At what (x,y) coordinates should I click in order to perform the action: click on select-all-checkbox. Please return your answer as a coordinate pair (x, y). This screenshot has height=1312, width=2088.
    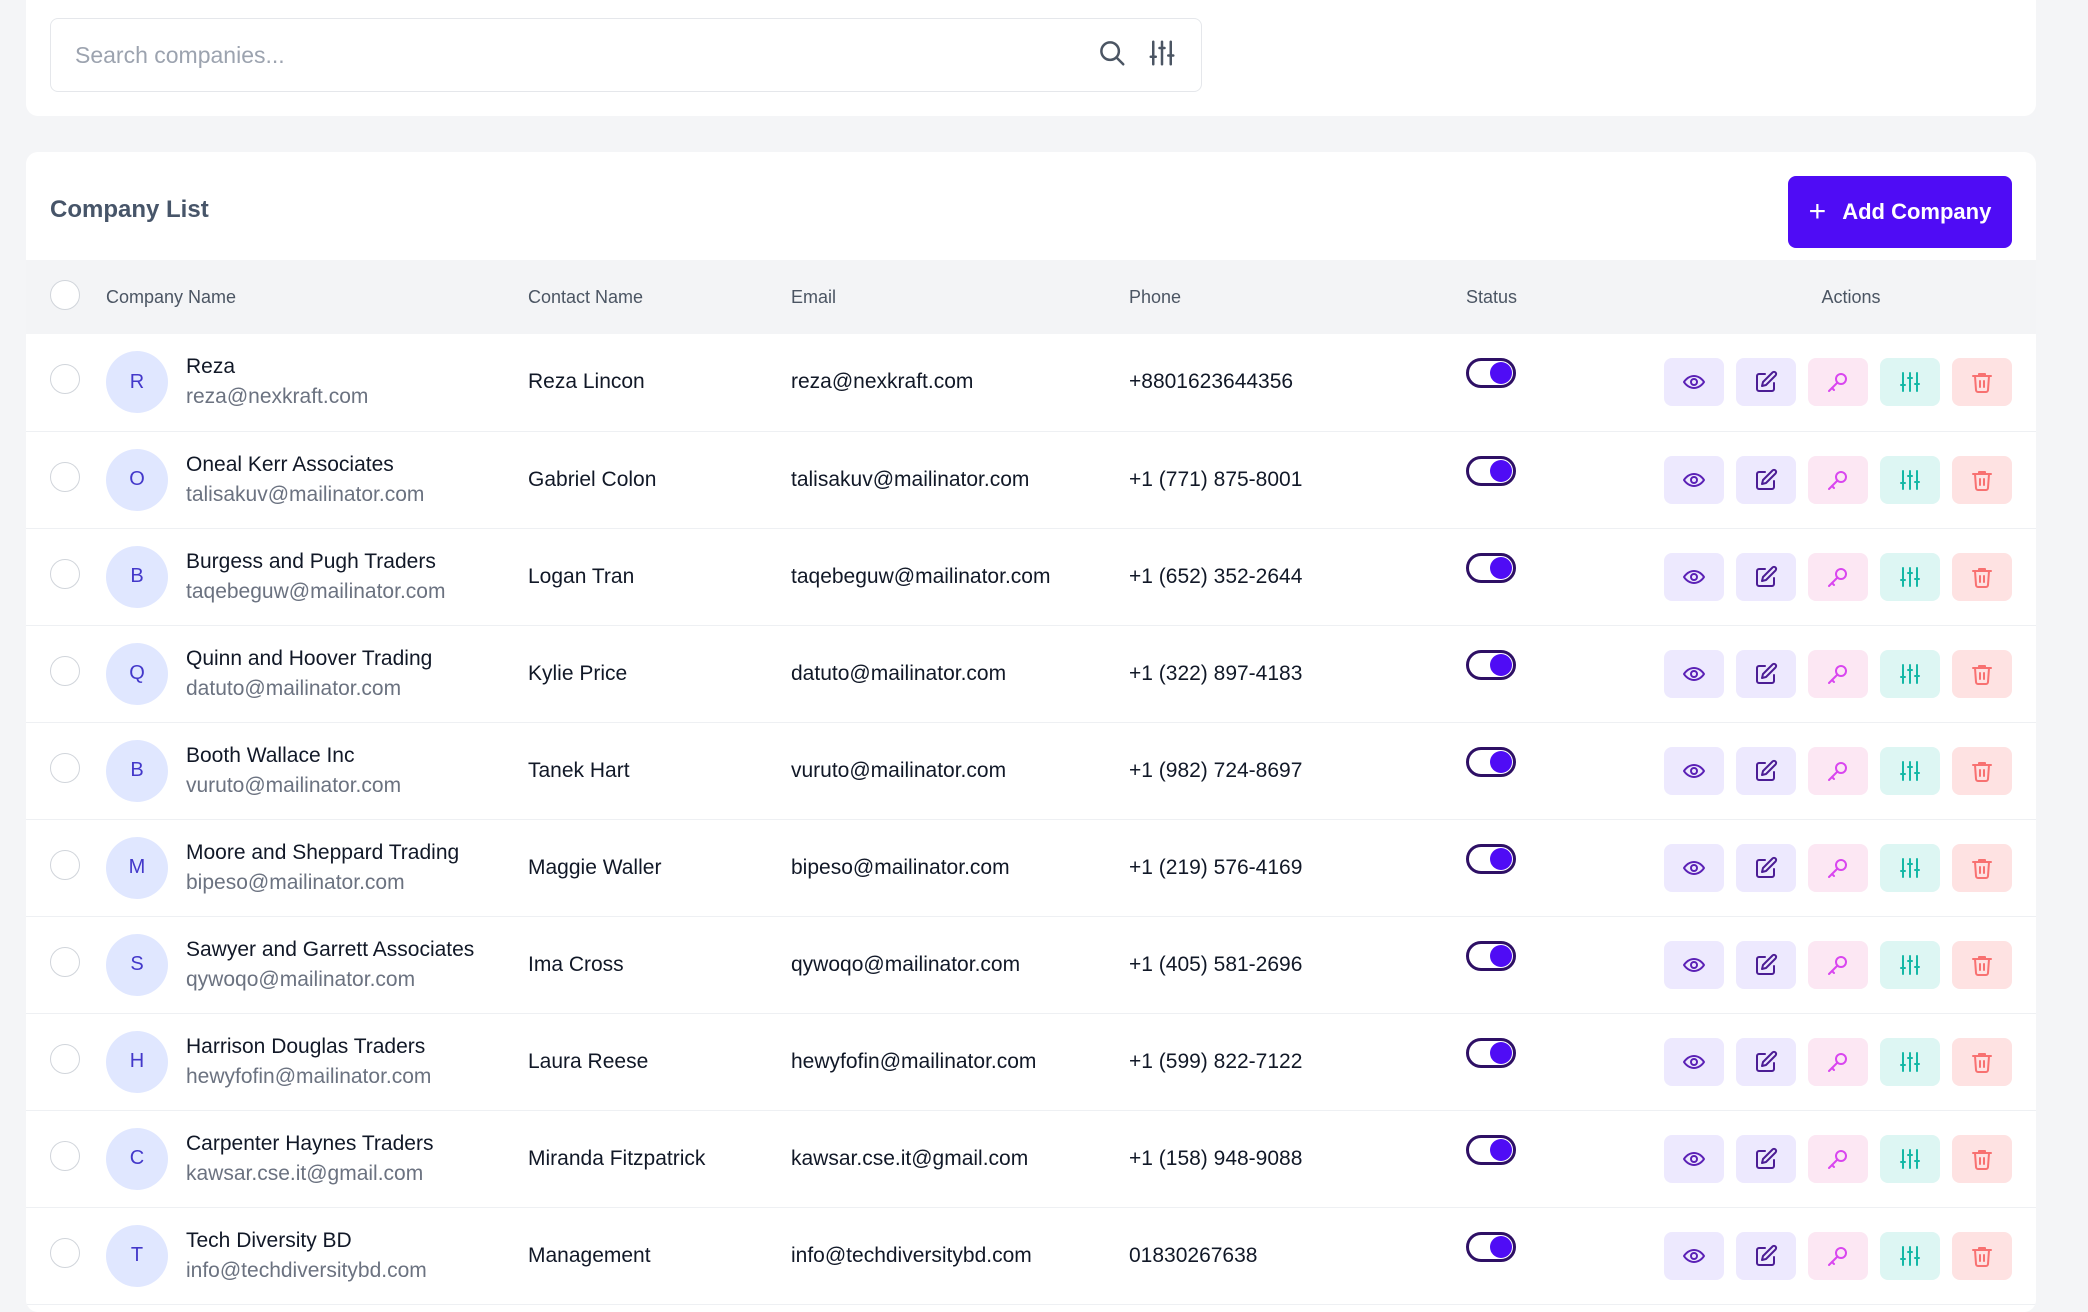
    Looking at the image, I should click on (65, 294).